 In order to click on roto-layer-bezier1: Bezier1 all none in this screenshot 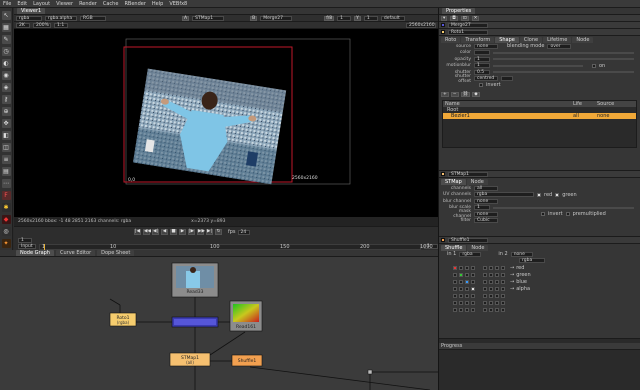, I will do `click(539, 115)`.